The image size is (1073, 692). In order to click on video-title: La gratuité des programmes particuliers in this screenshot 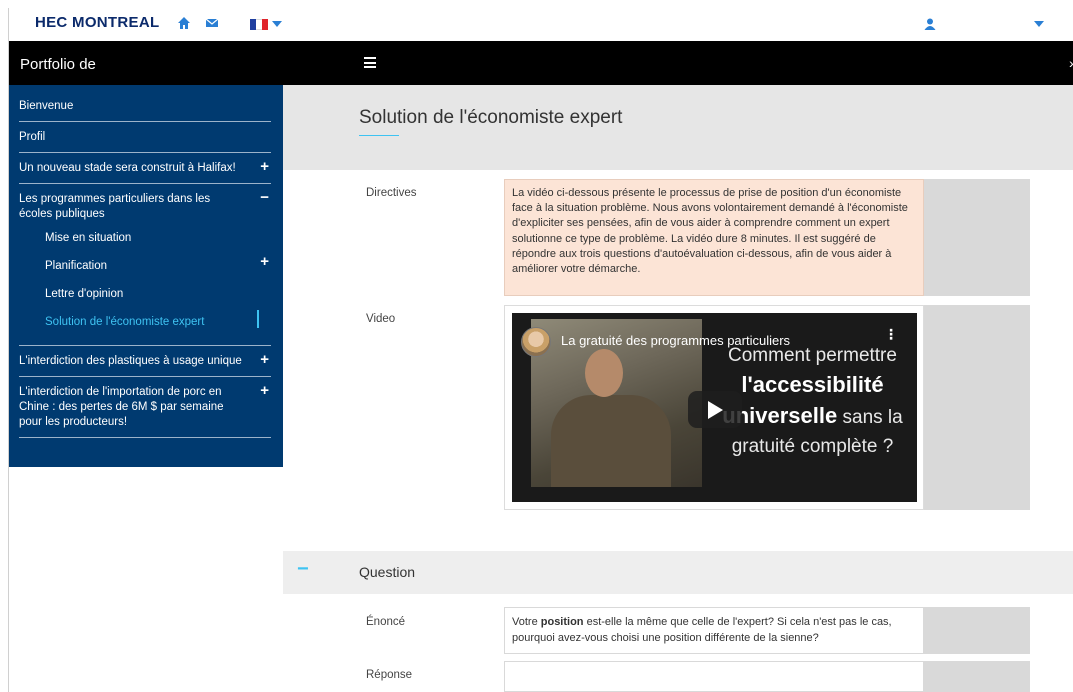, I will do `click(675, 340)`.